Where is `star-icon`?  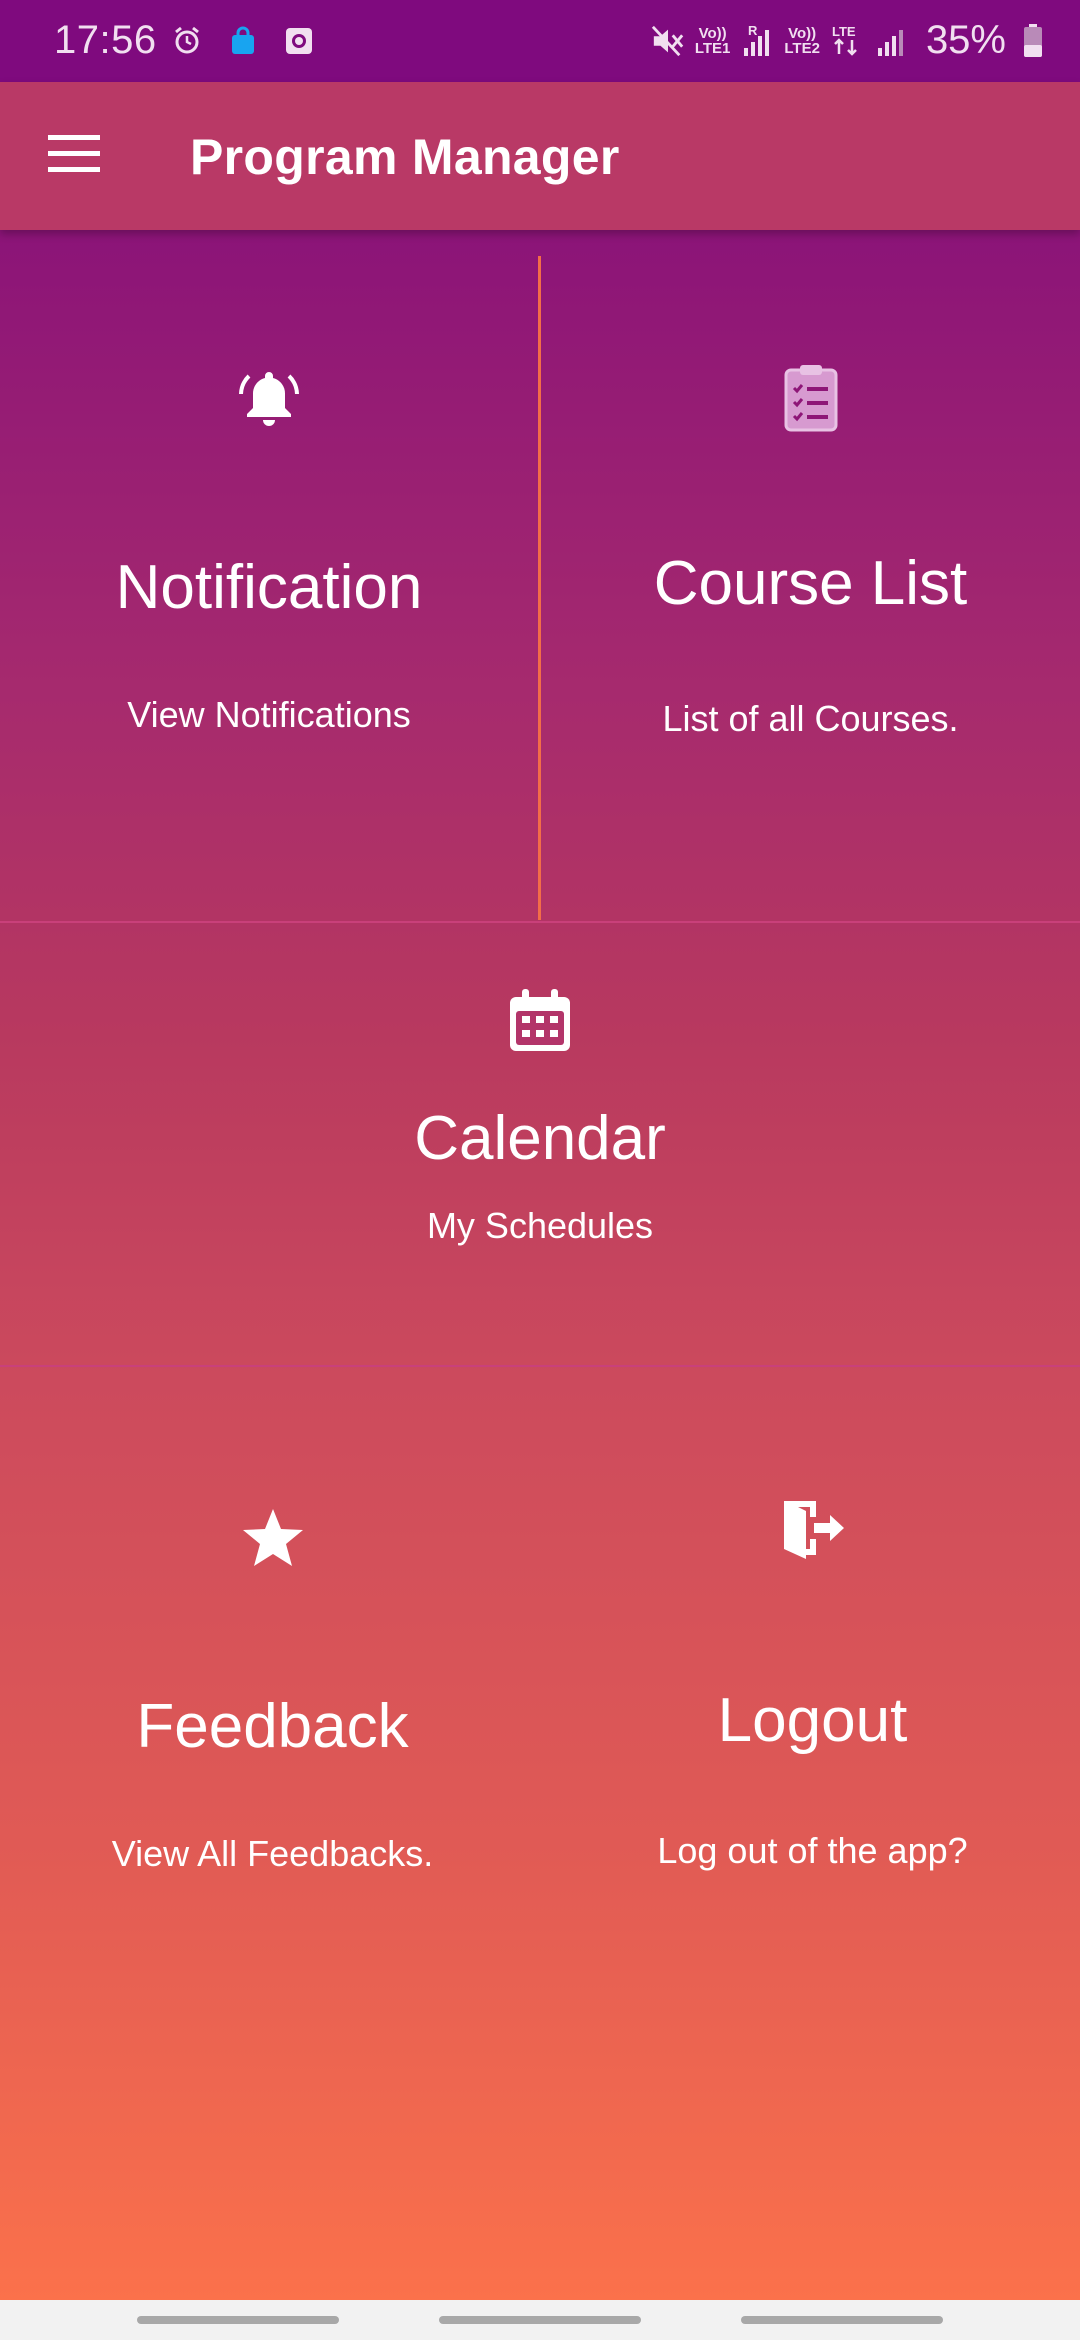
star-icon is located at coordinates (273, 1540).